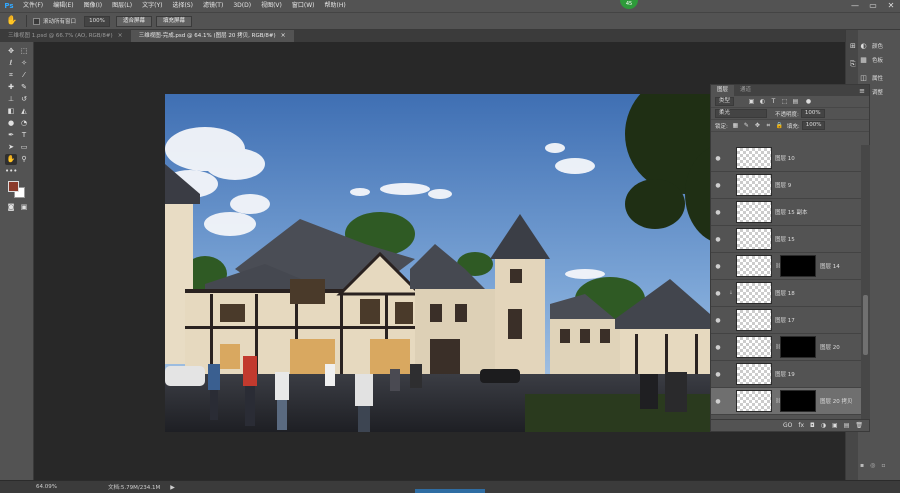 The height and width of the screenshot is (493, 900). I want to click on tab-channels: 通道, so click(745, 90).